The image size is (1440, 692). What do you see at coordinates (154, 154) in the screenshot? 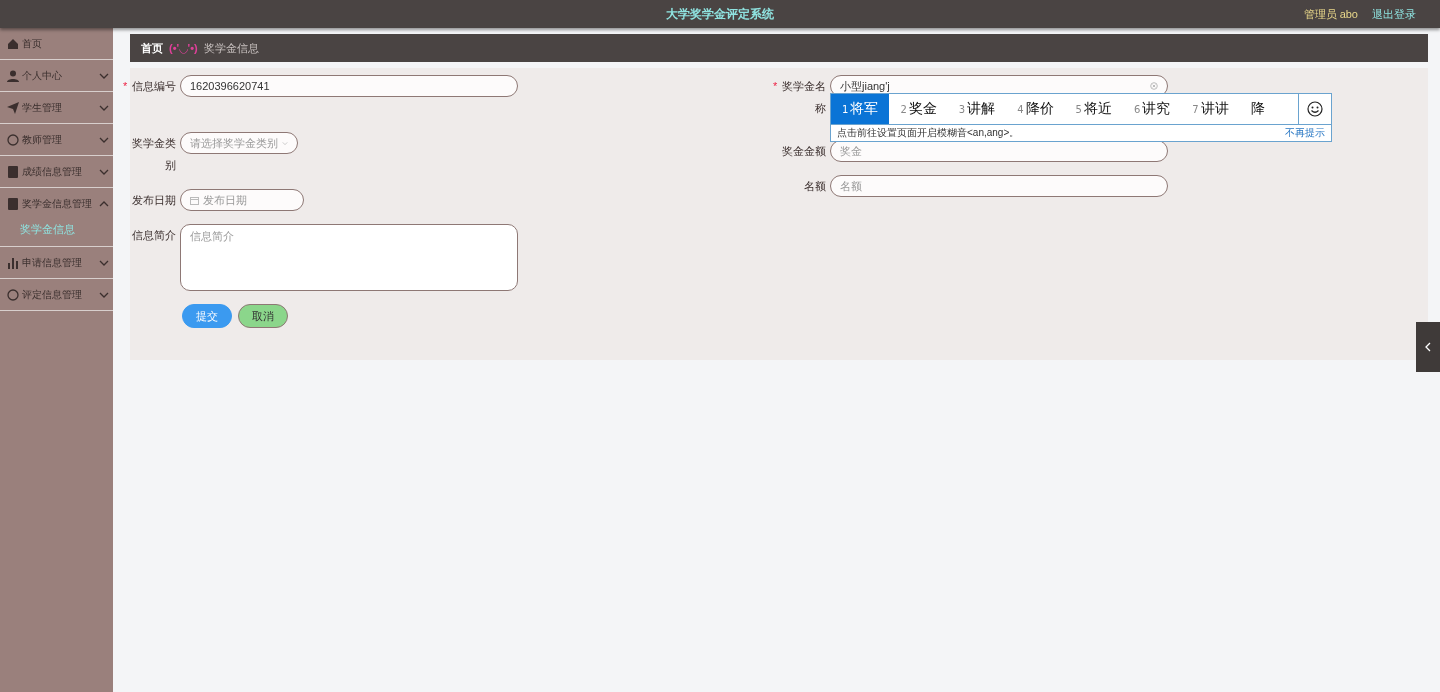
I see `field-label: 奖学金类别` at bounding box center [154, 154].